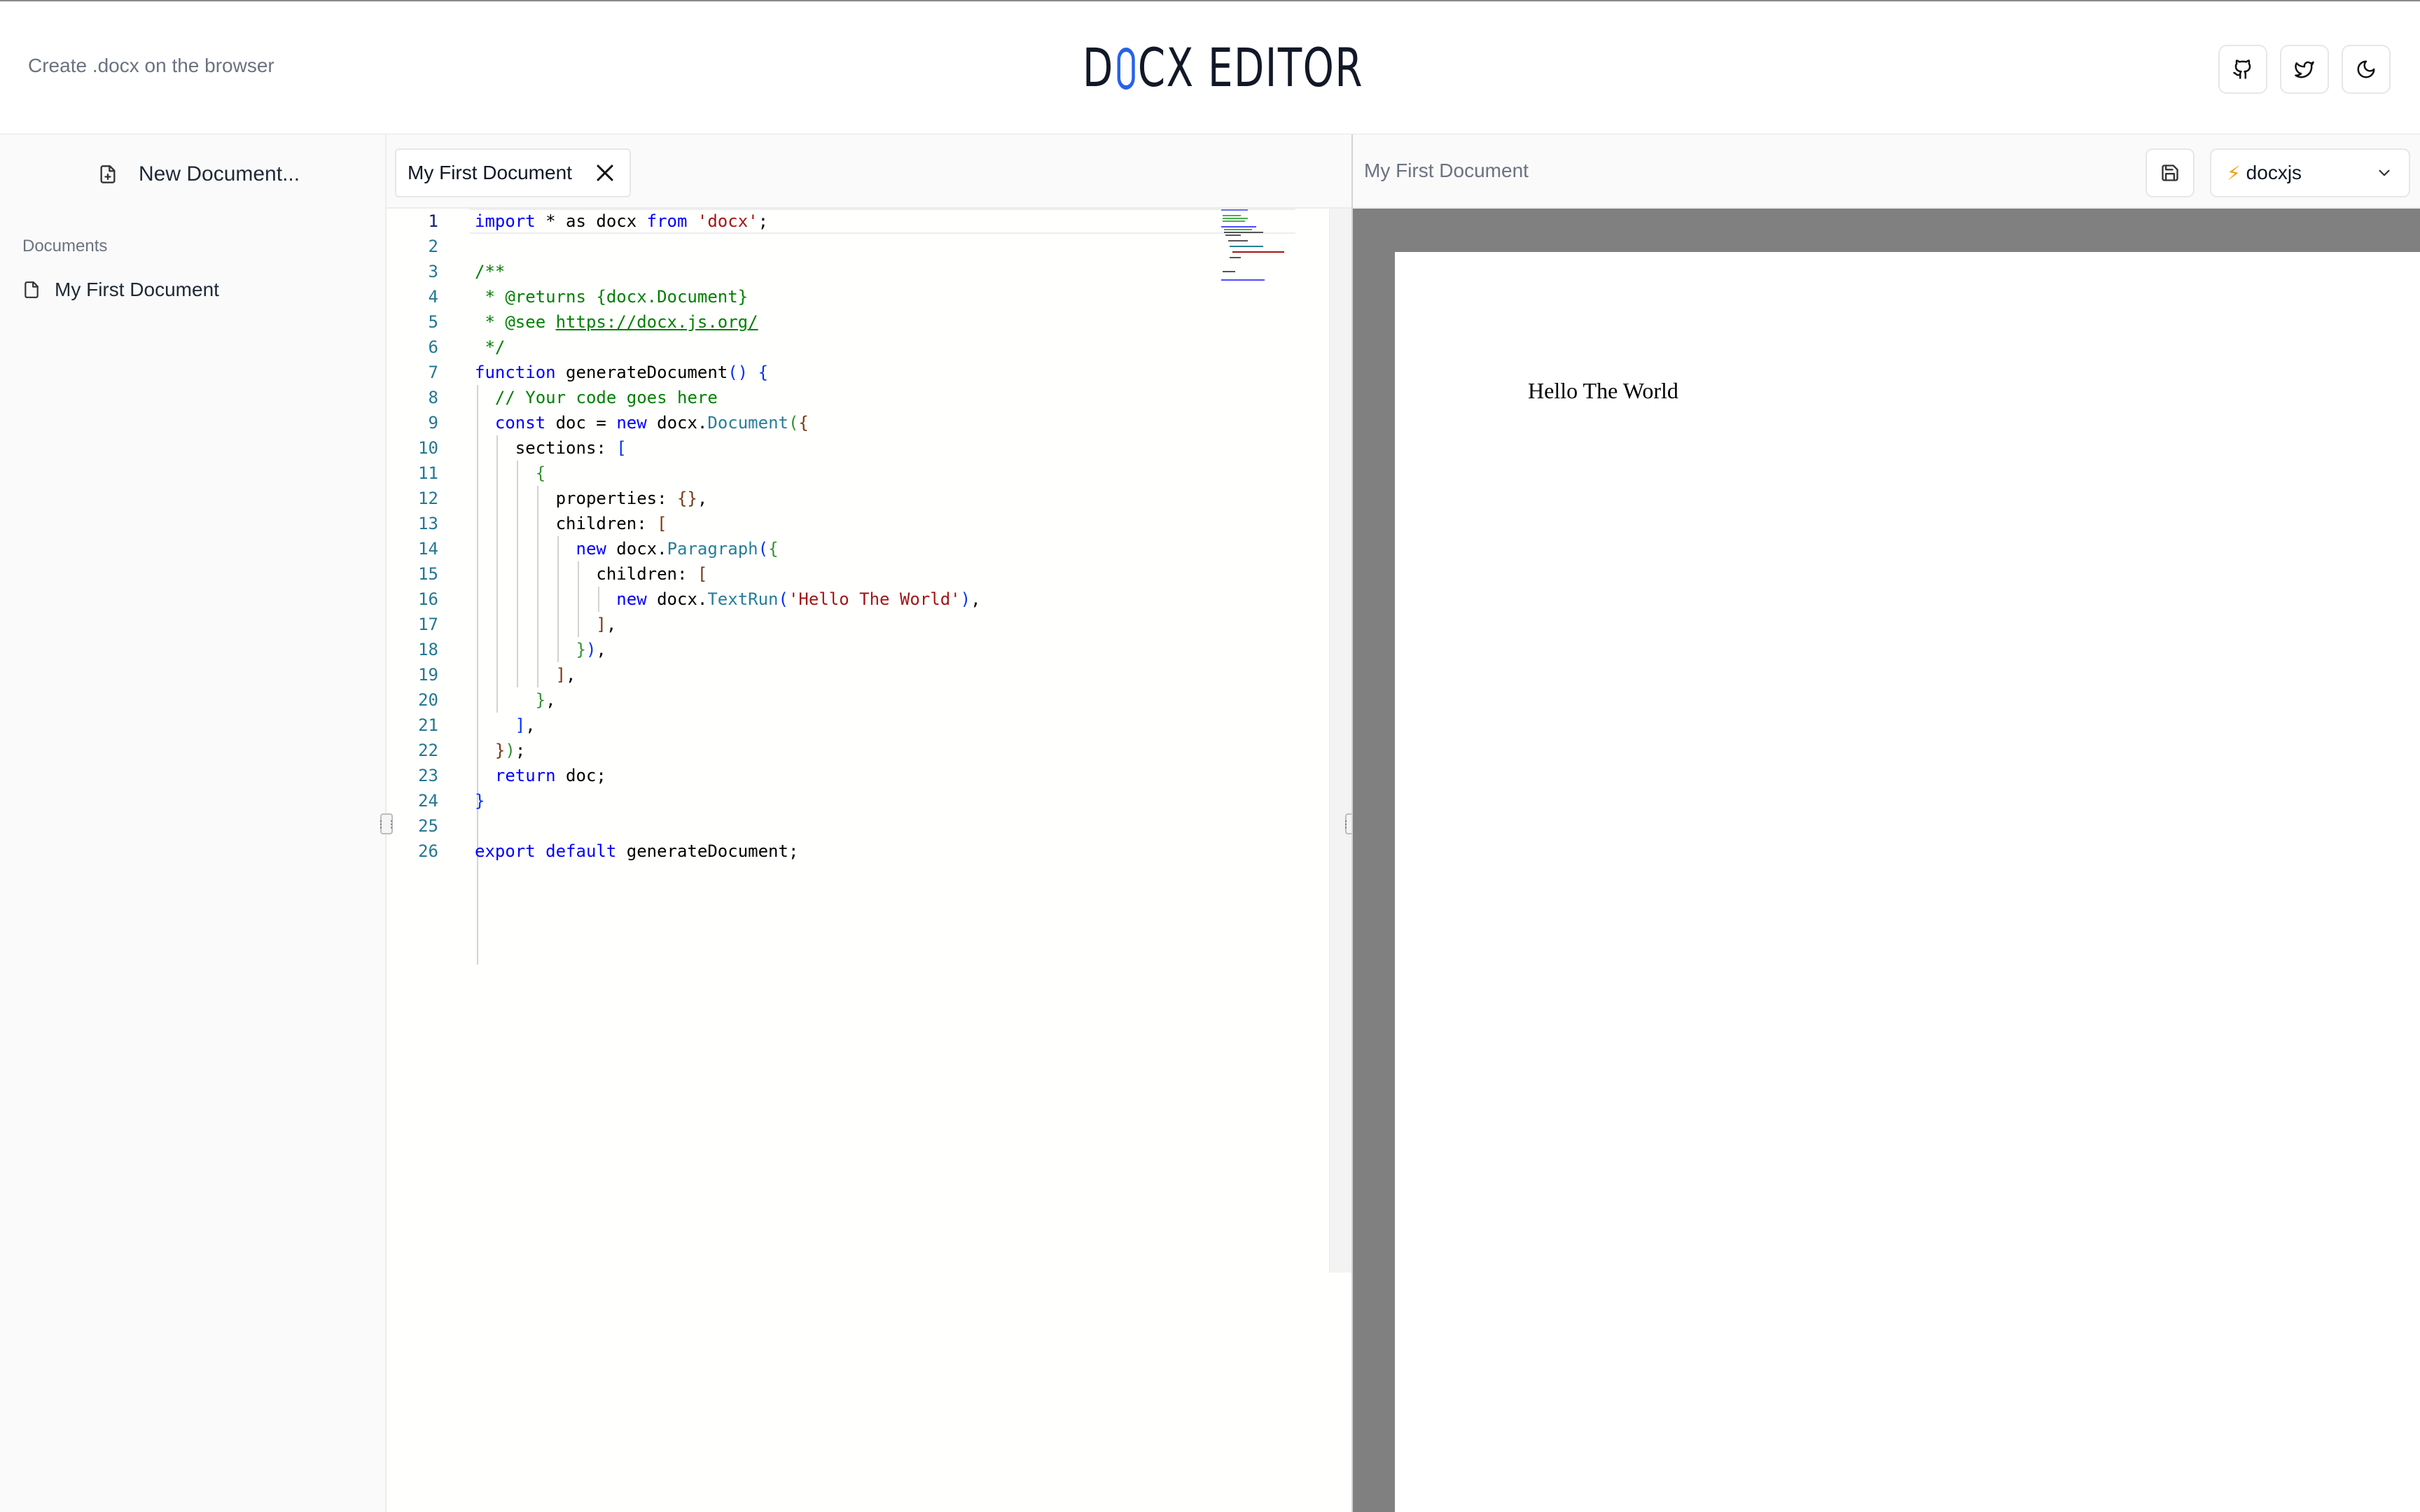  I want to click on editor-vertical-scrollbar, so click(1340, 741).